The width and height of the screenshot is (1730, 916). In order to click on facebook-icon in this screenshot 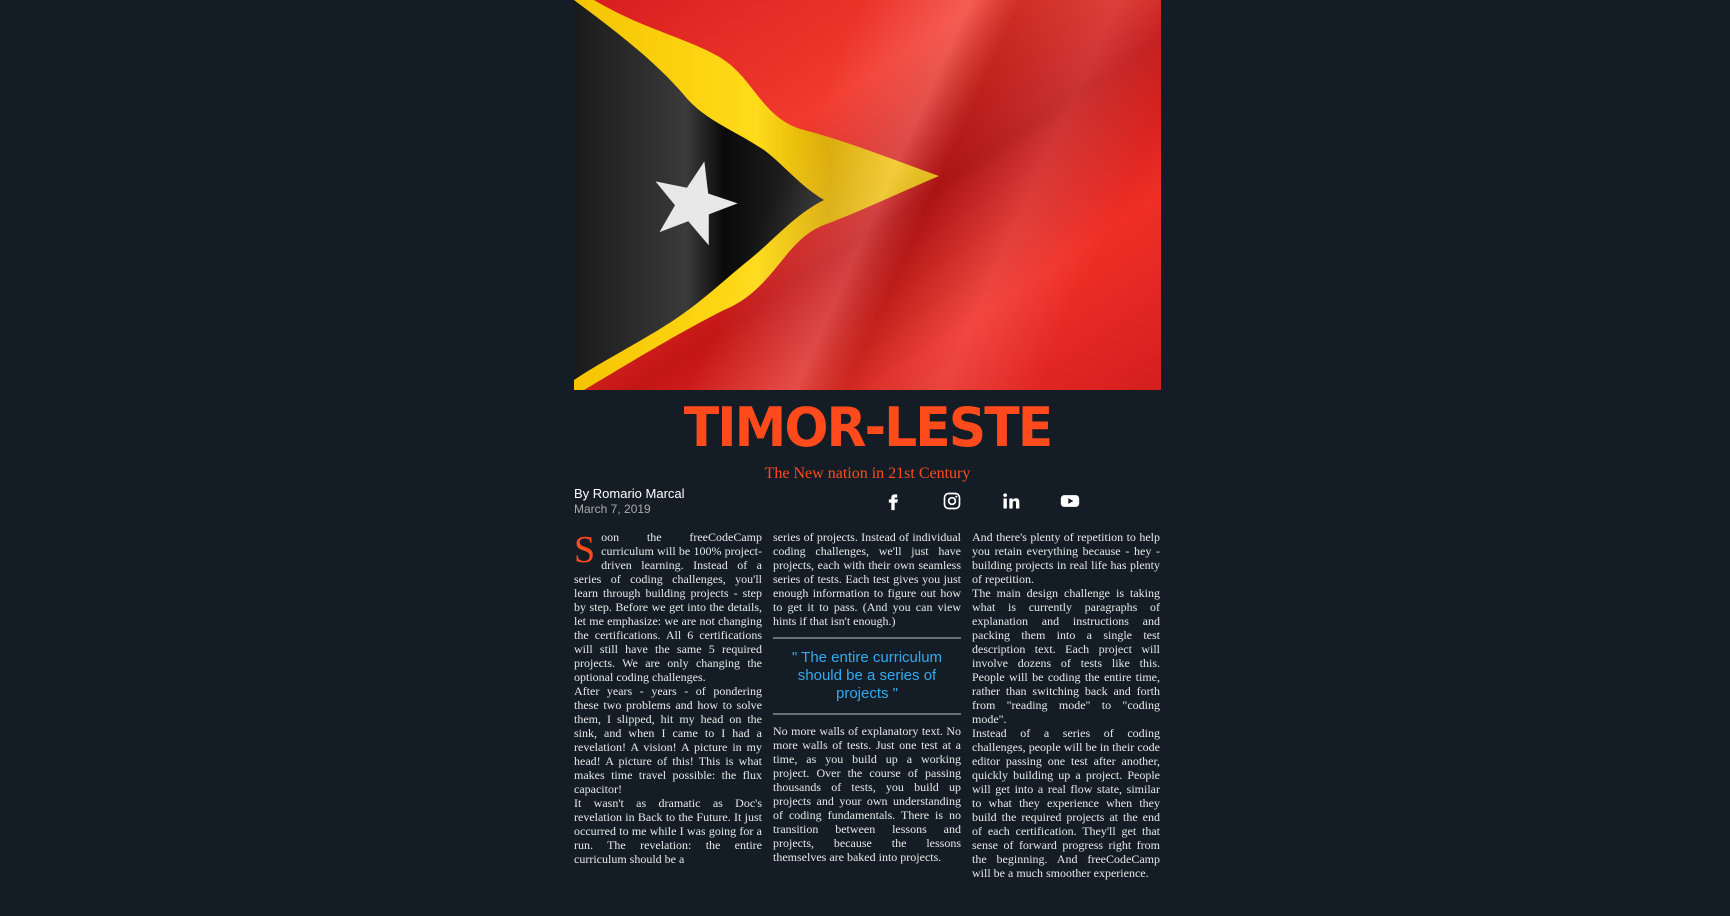, I will do `click(892, 501)`.